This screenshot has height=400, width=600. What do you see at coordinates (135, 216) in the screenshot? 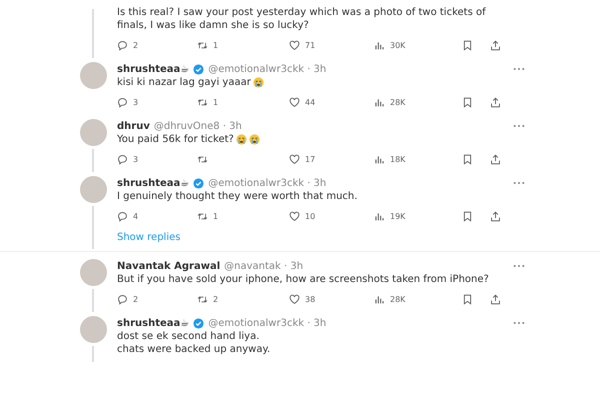
I see `reply-count: 4` at bounding box center [135, 216].